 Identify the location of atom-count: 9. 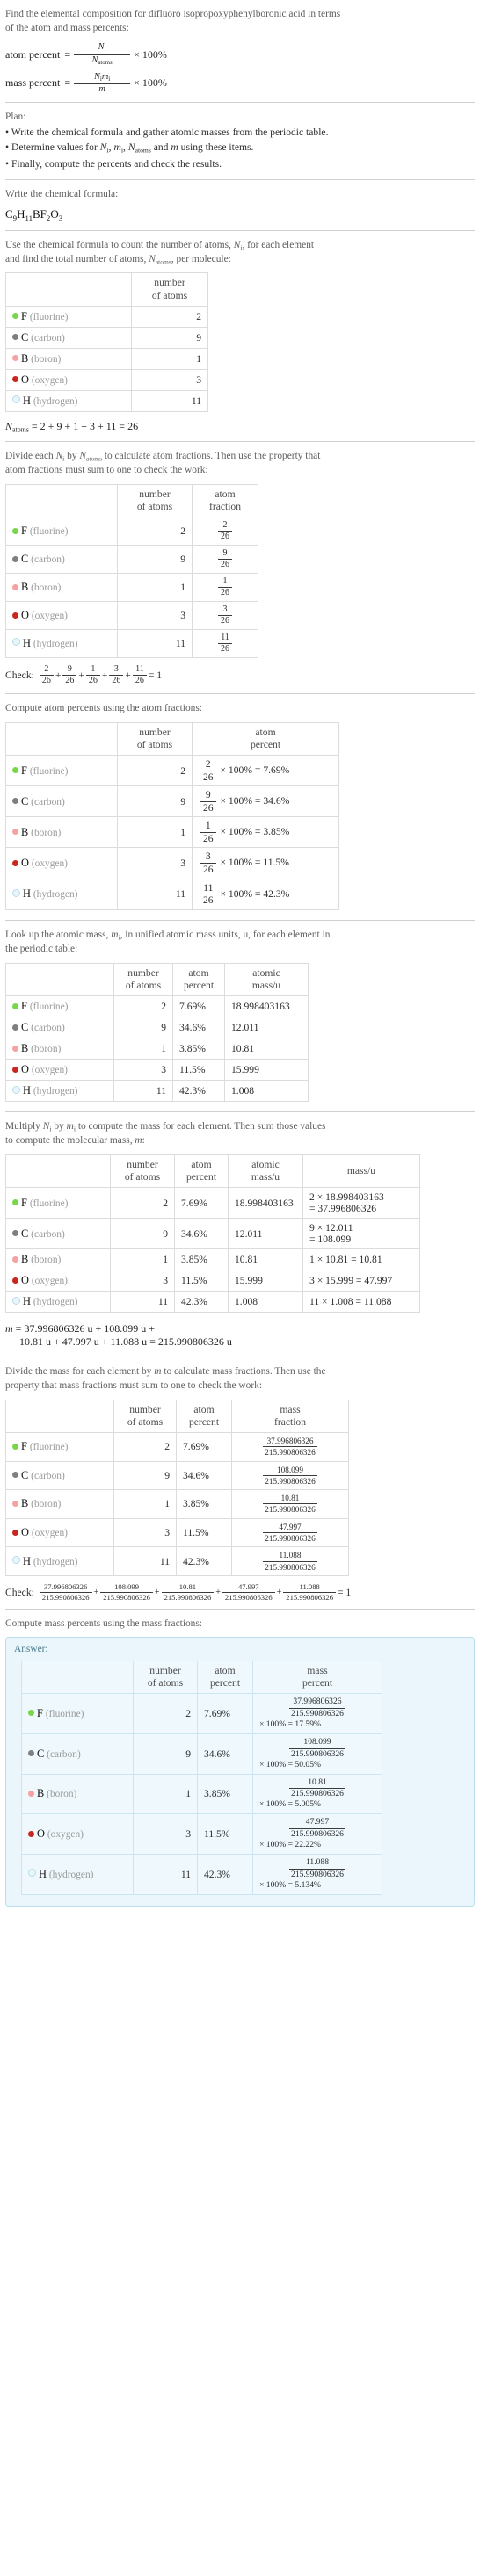
(145, 1475).